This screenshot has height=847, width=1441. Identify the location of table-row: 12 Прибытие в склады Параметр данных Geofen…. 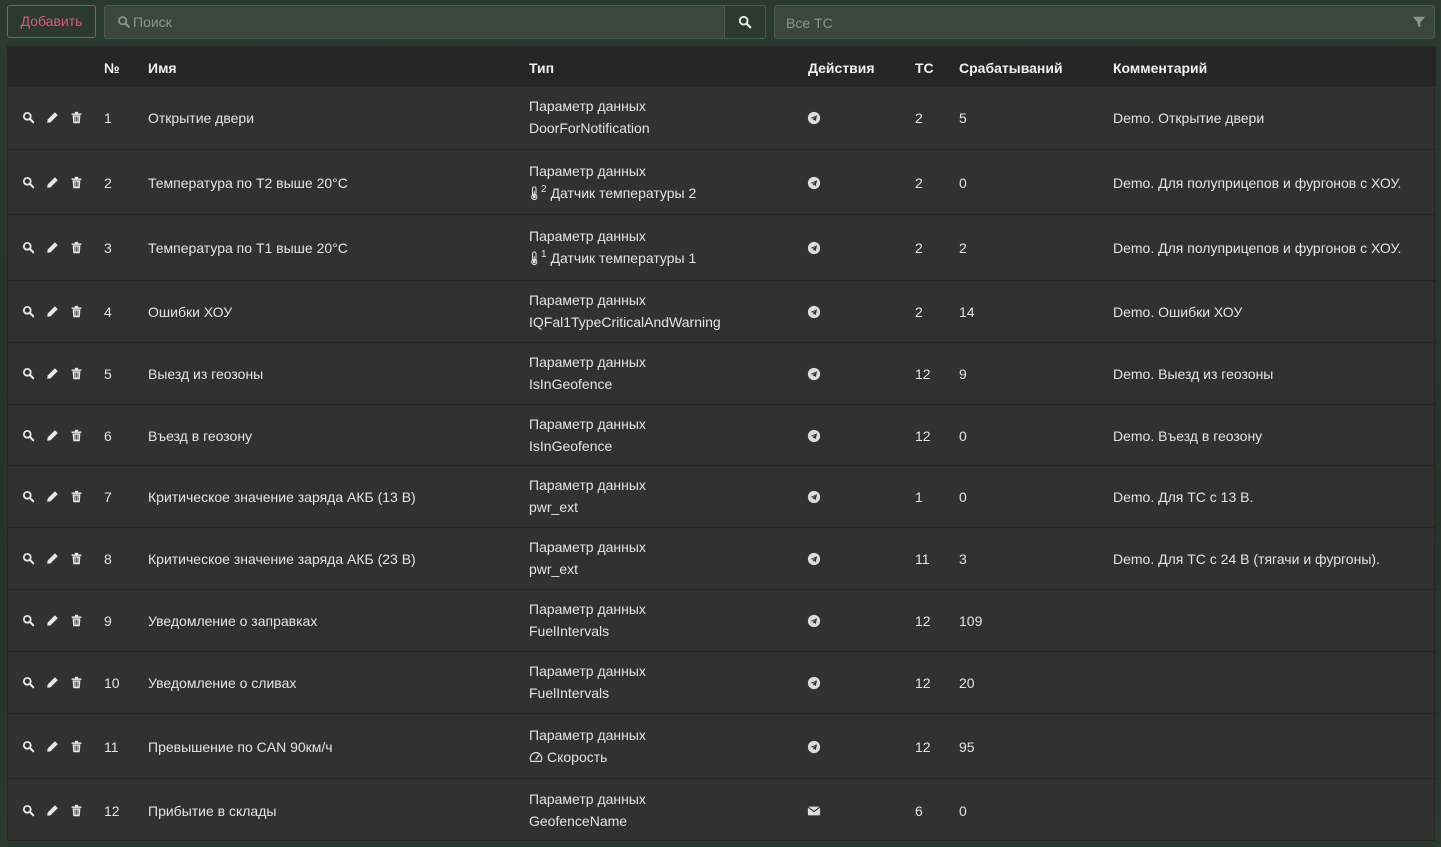
(722, 809).